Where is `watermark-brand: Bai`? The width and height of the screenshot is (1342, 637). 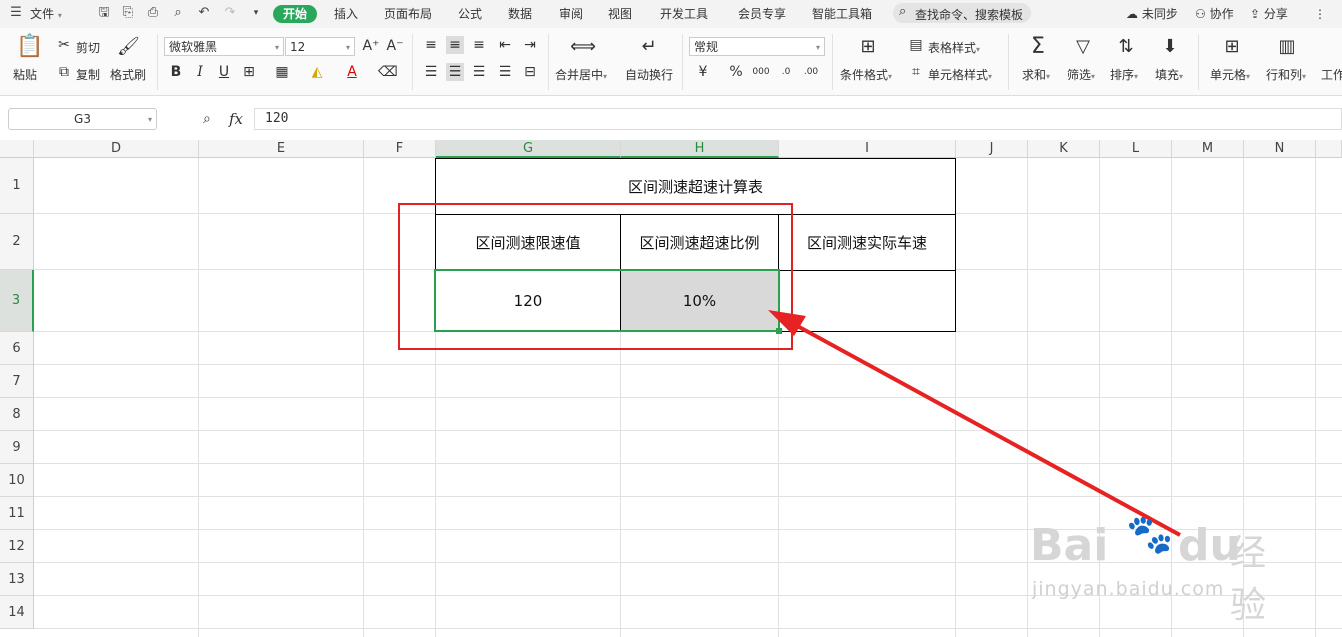 watermark-brand: Bai is located at coordinates (1069, 545).